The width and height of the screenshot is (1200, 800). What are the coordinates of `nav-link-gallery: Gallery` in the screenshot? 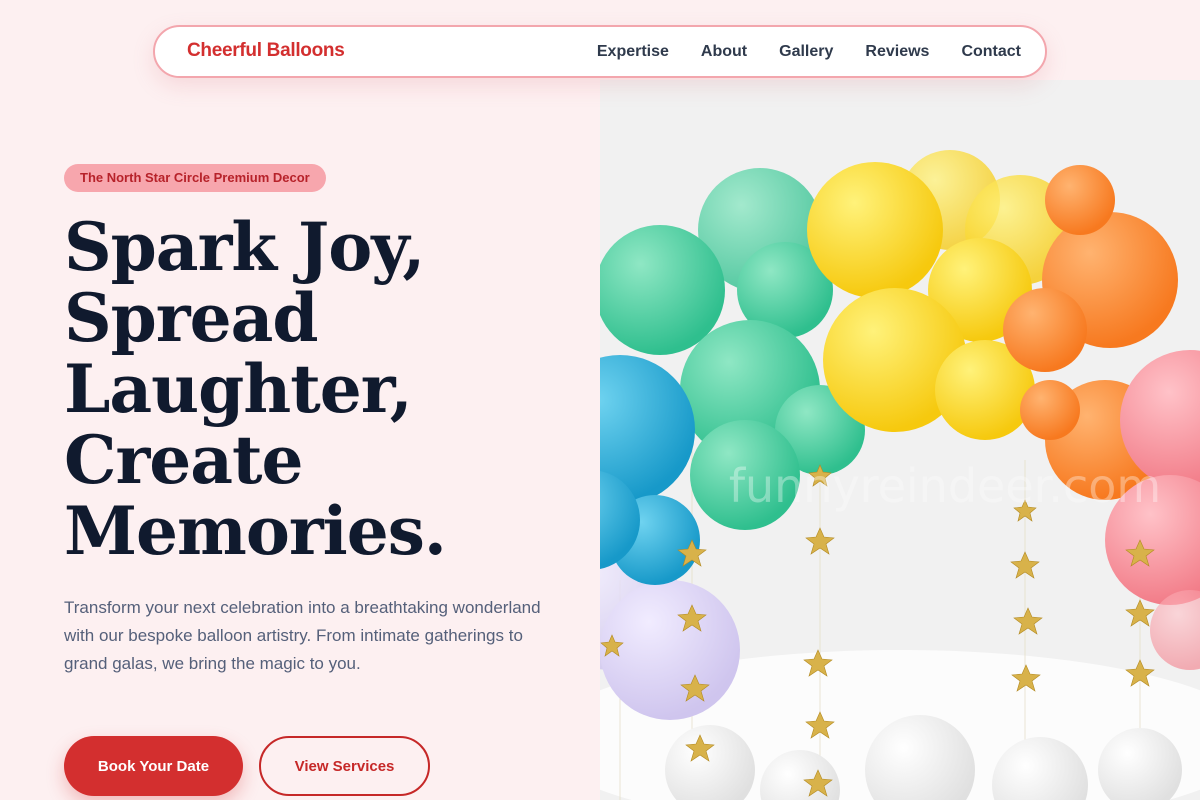 It's located at (806, 52).